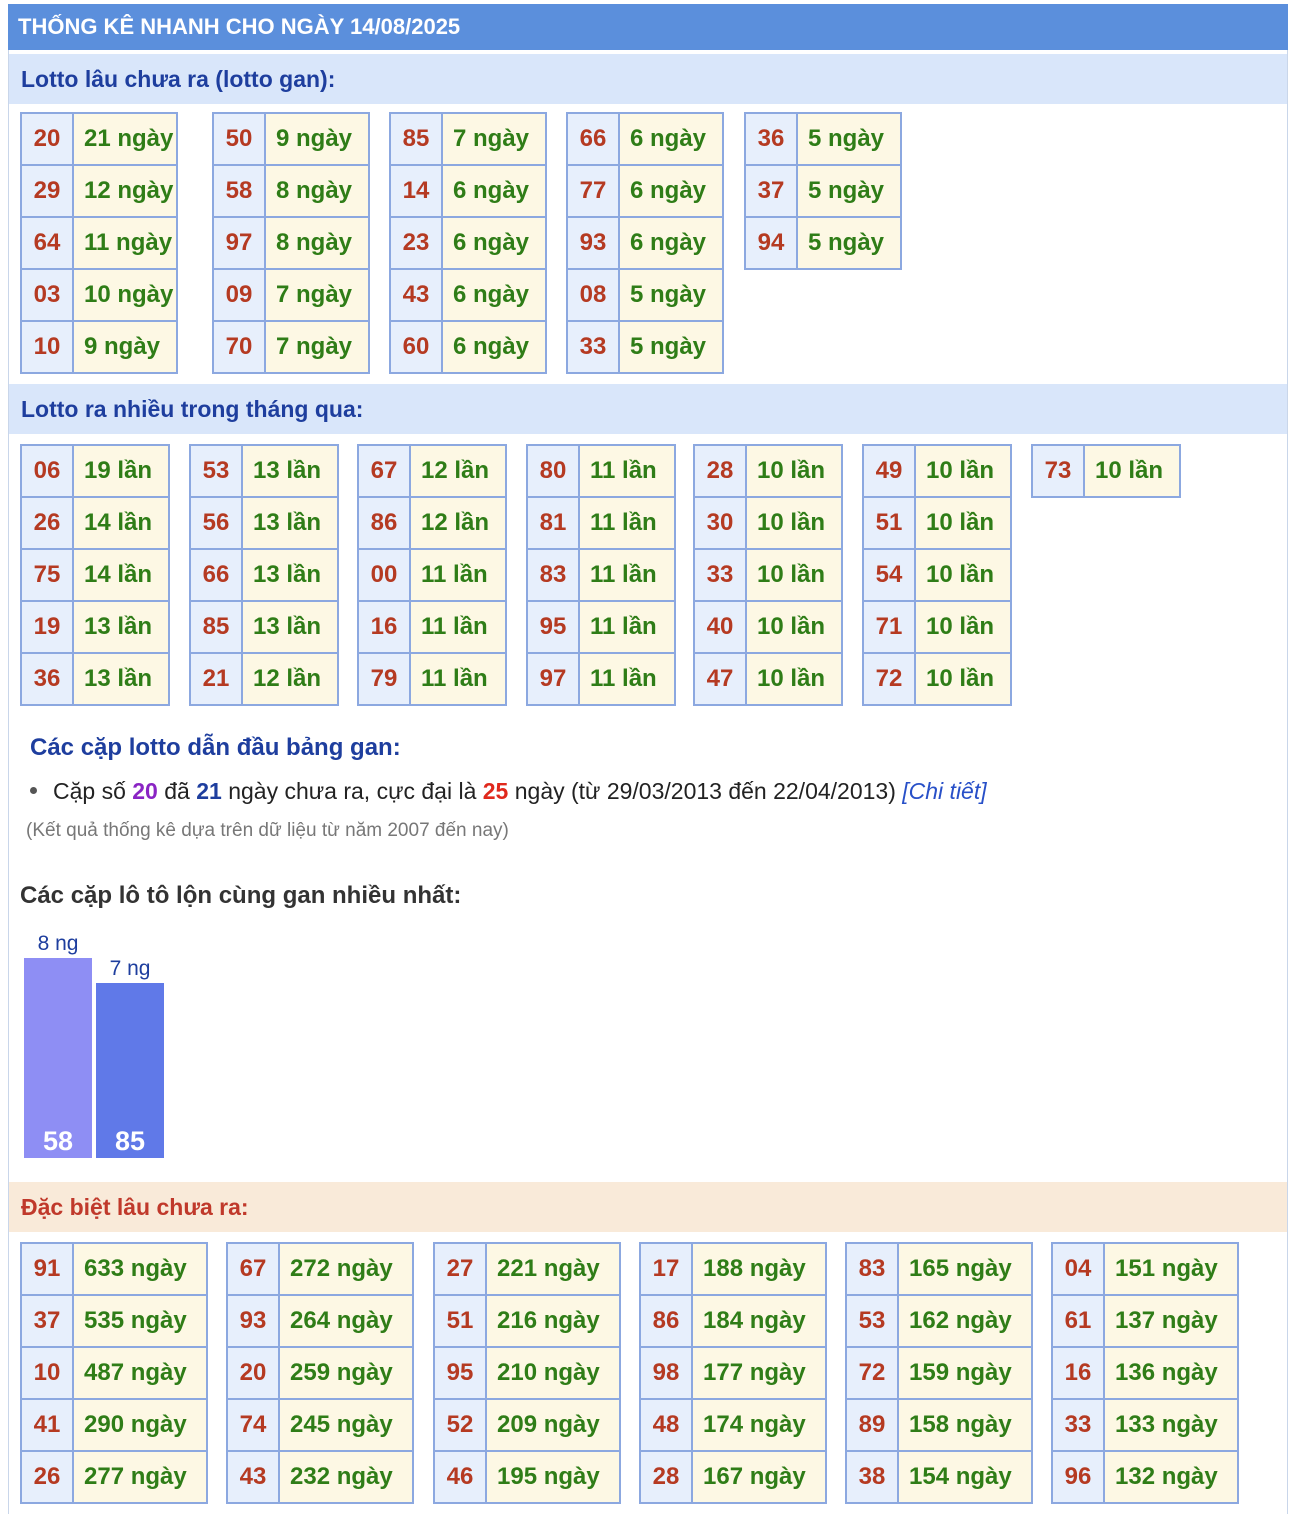 The width and height of the screenshot is (1292, 1514). I want to click on table-row: 74 245 ngày, so click(320, 1425).